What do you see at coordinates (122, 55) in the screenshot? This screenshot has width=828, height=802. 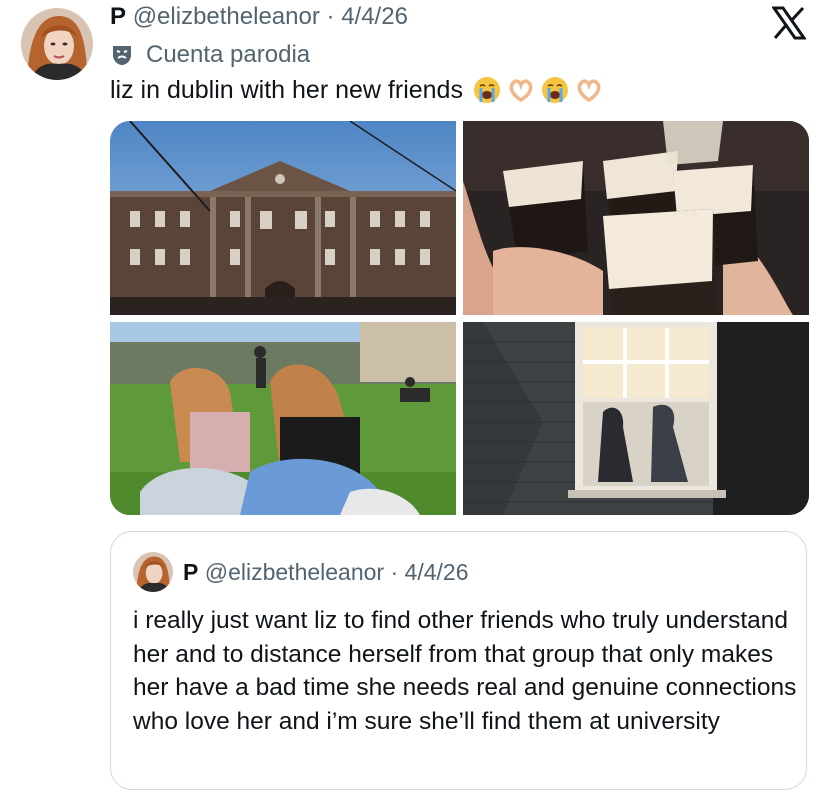 I see `parody-mask-icon` at bounding box center [122, 55].